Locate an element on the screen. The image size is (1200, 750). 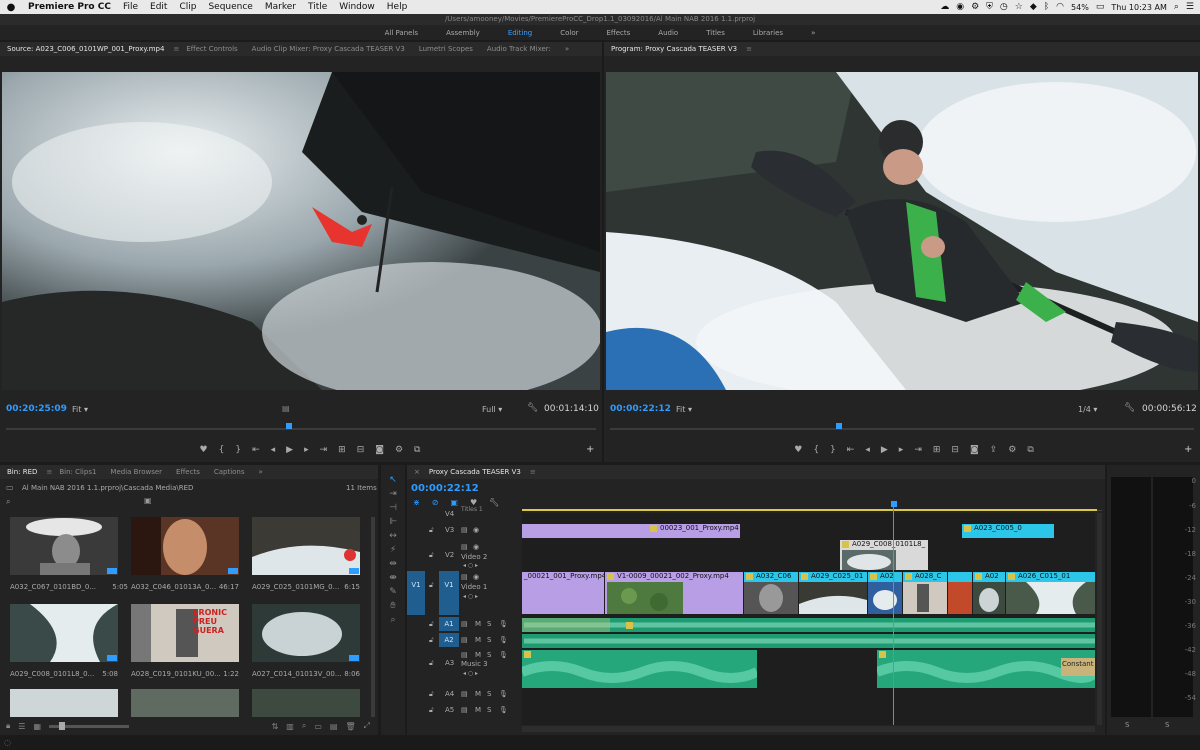
tab-source: Source: A023_C006_0101WP_001_Proxy.mp4 is located at coordinates (85, 49).